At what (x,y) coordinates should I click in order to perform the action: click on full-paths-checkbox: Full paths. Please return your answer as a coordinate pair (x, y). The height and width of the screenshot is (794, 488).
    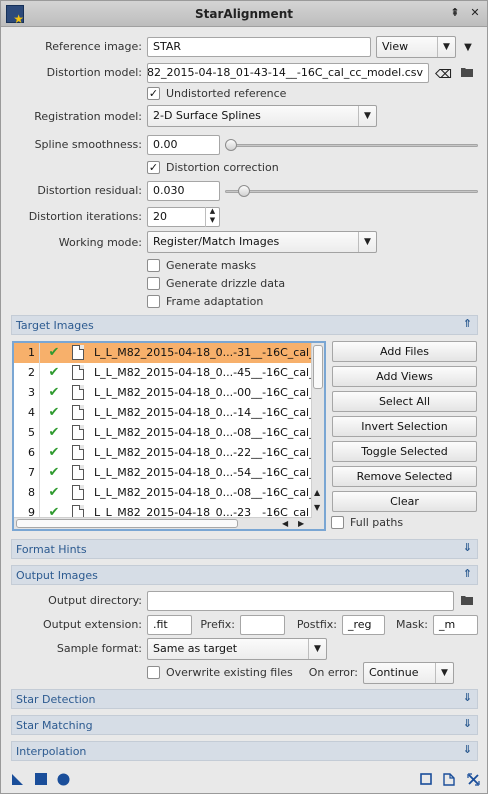
    Looking at the image, I should click on (401, 523).